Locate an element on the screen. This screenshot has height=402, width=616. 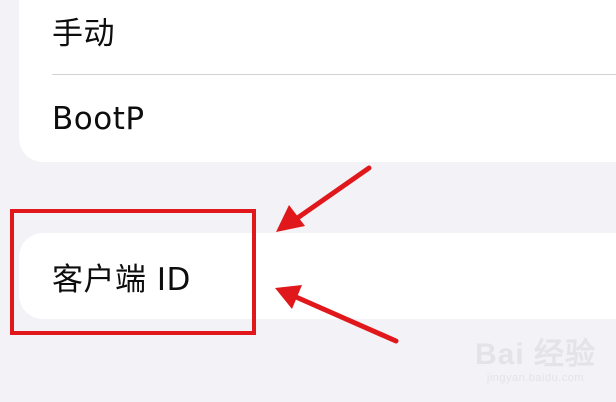
arrow-lower is located at coordinates (337, 314).